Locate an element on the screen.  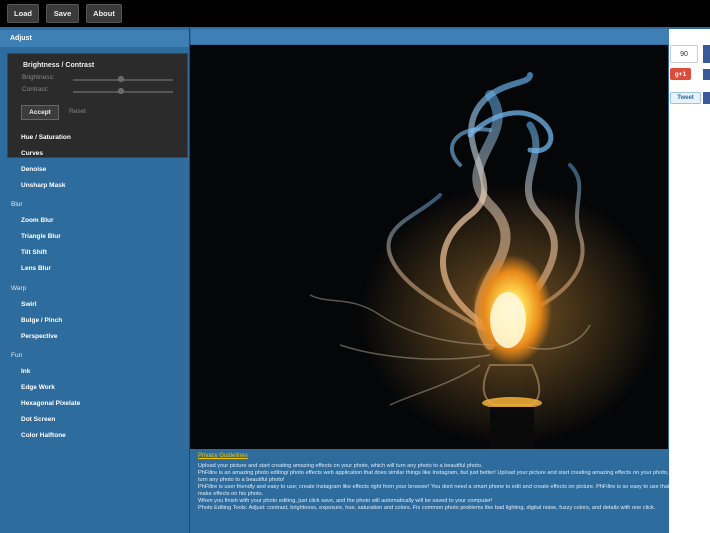
menu-item-color-halftone: Color Halftone is located at coordinates (43, 435).